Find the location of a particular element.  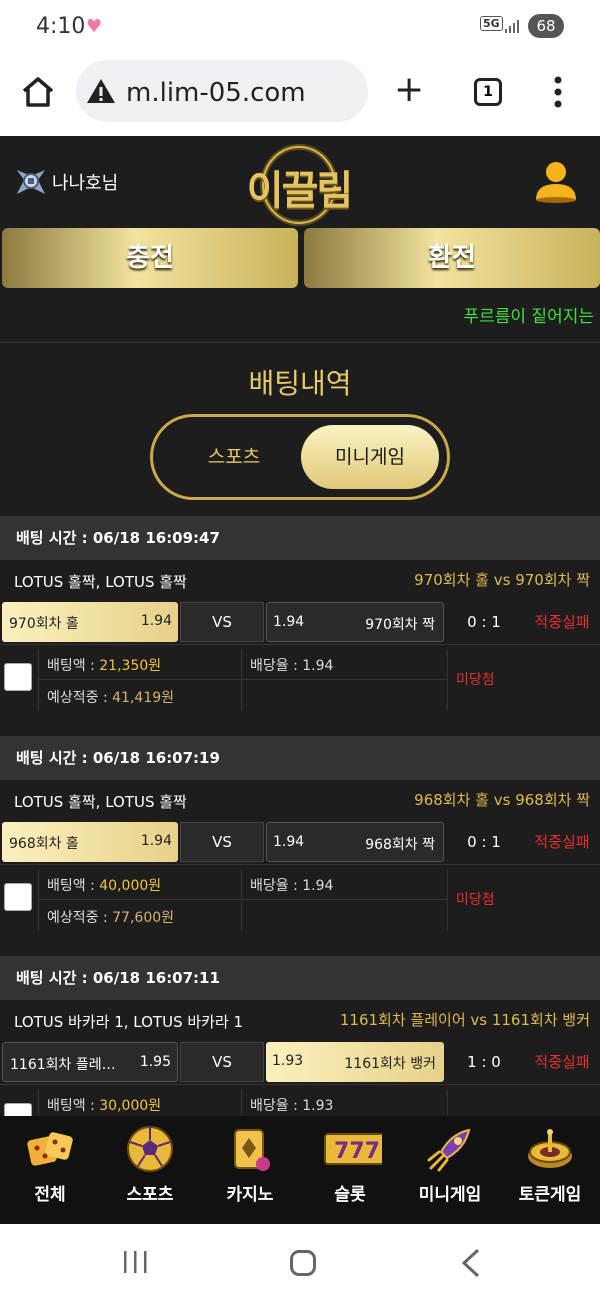

site-logo: 이끌림 is located at coordinates (299, 185).